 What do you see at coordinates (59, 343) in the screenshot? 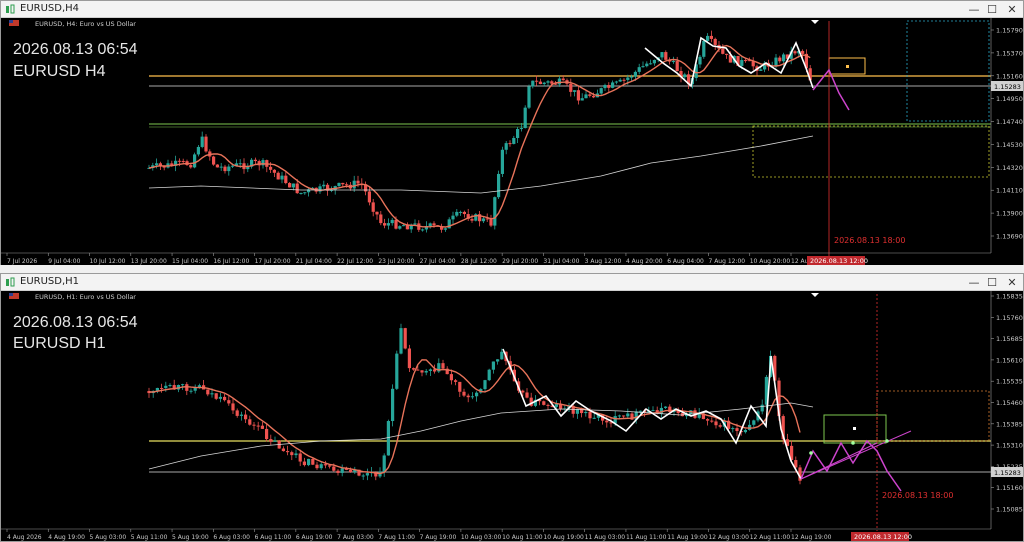
I see `symbol-timeframe-label: EURUSD H1` at bounding box center [59, 343].